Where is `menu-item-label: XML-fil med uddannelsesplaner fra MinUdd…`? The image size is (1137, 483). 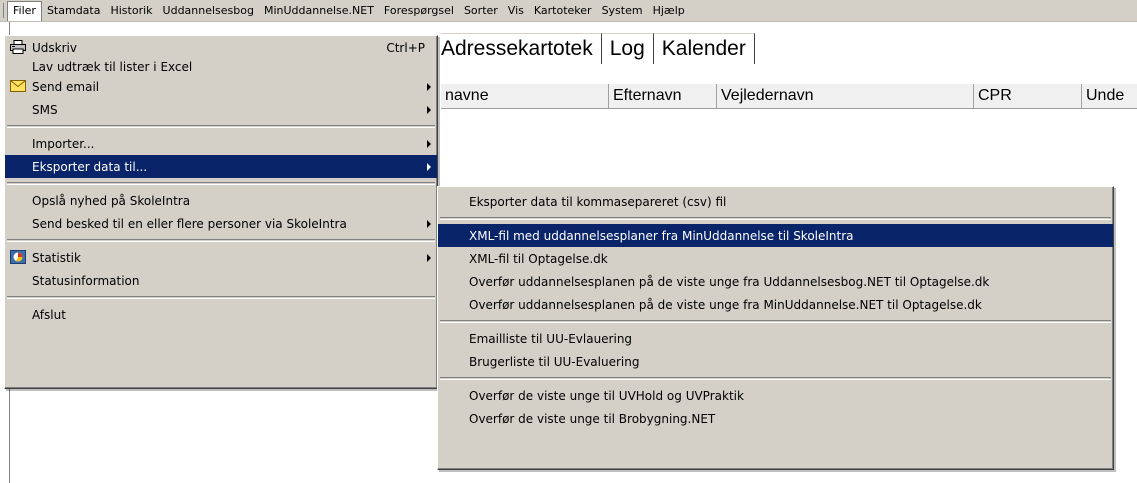 menu-item-label: XML-fil med uddannelsesplaner fra MinUdd… is located at coordinates (661, 235).